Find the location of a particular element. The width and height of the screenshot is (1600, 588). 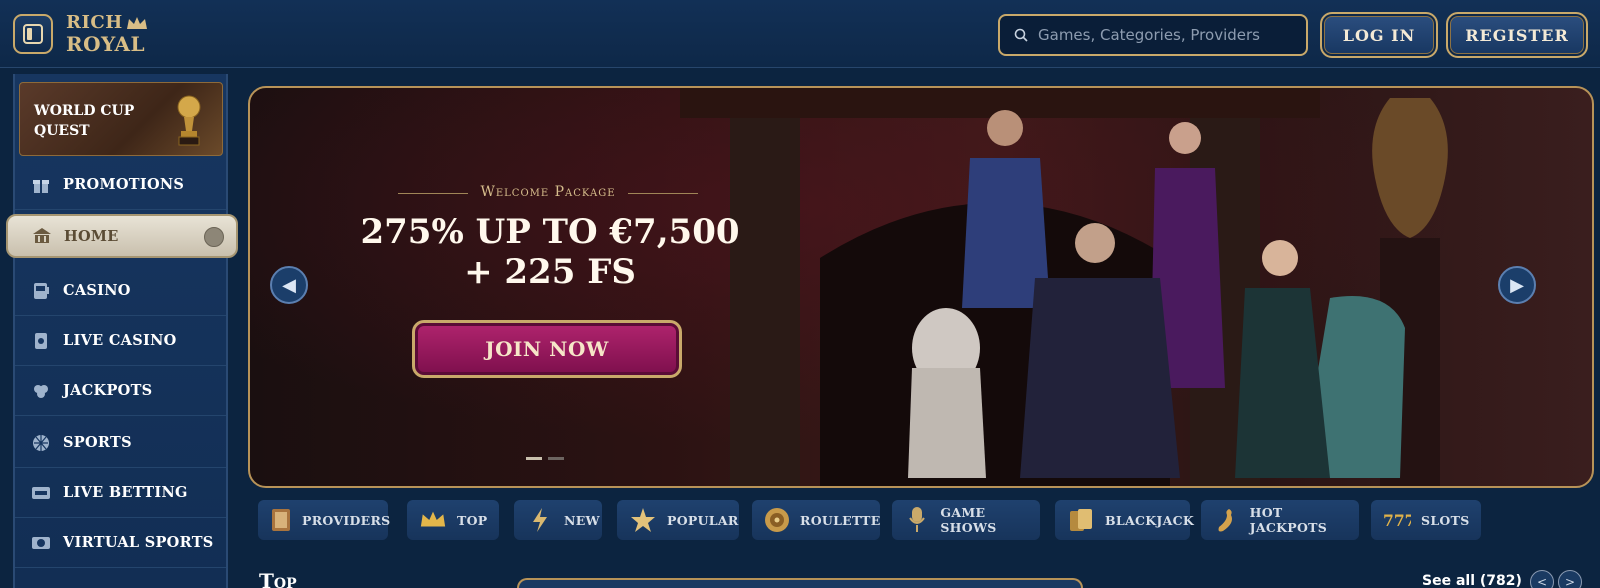

banner-prev-button: ◀ is located at coordinates (289, 285).